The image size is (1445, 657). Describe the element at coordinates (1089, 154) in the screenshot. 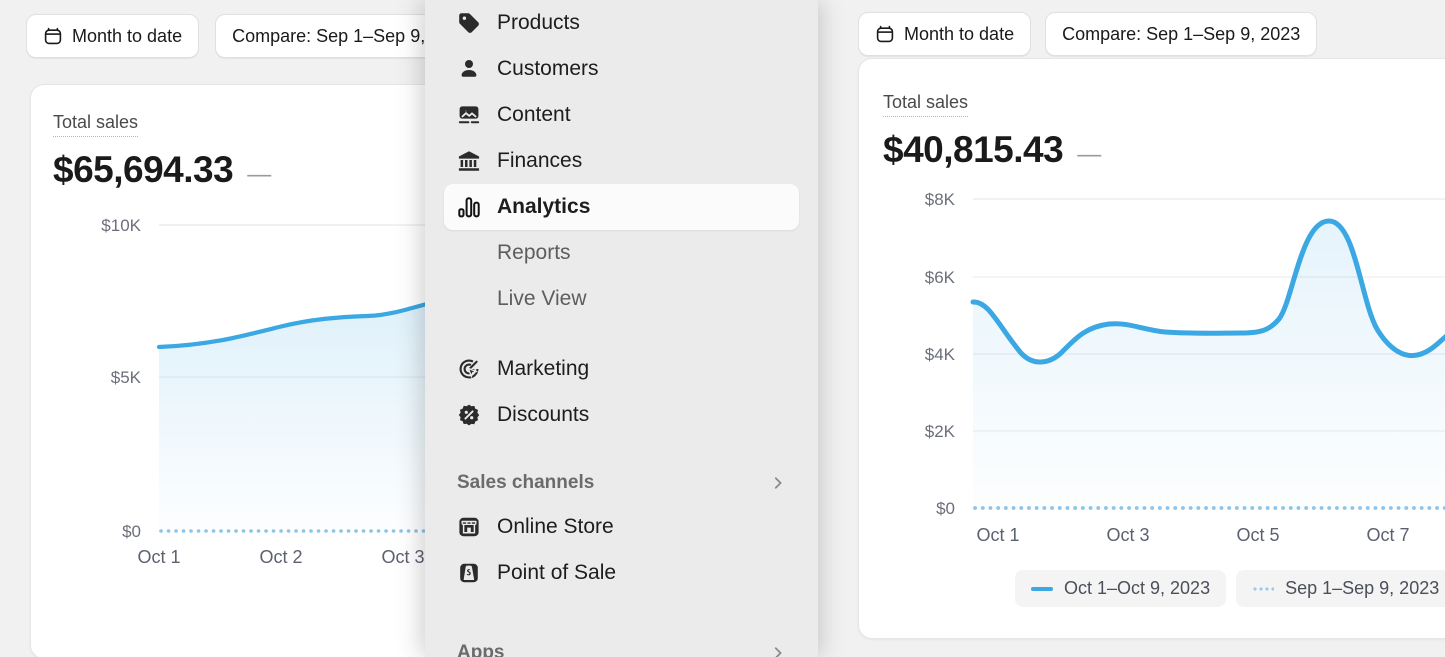

I see `right-metric-delta: —` at that location.